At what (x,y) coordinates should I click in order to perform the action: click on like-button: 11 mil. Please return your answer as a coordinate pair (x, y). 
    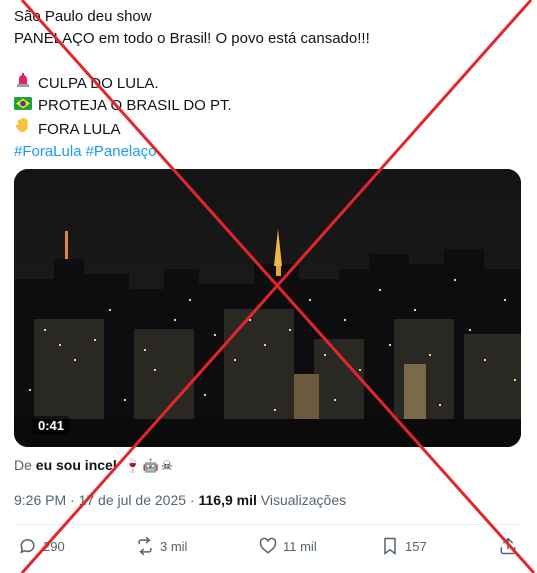
    Looking at the image, I should click on (287, 546).